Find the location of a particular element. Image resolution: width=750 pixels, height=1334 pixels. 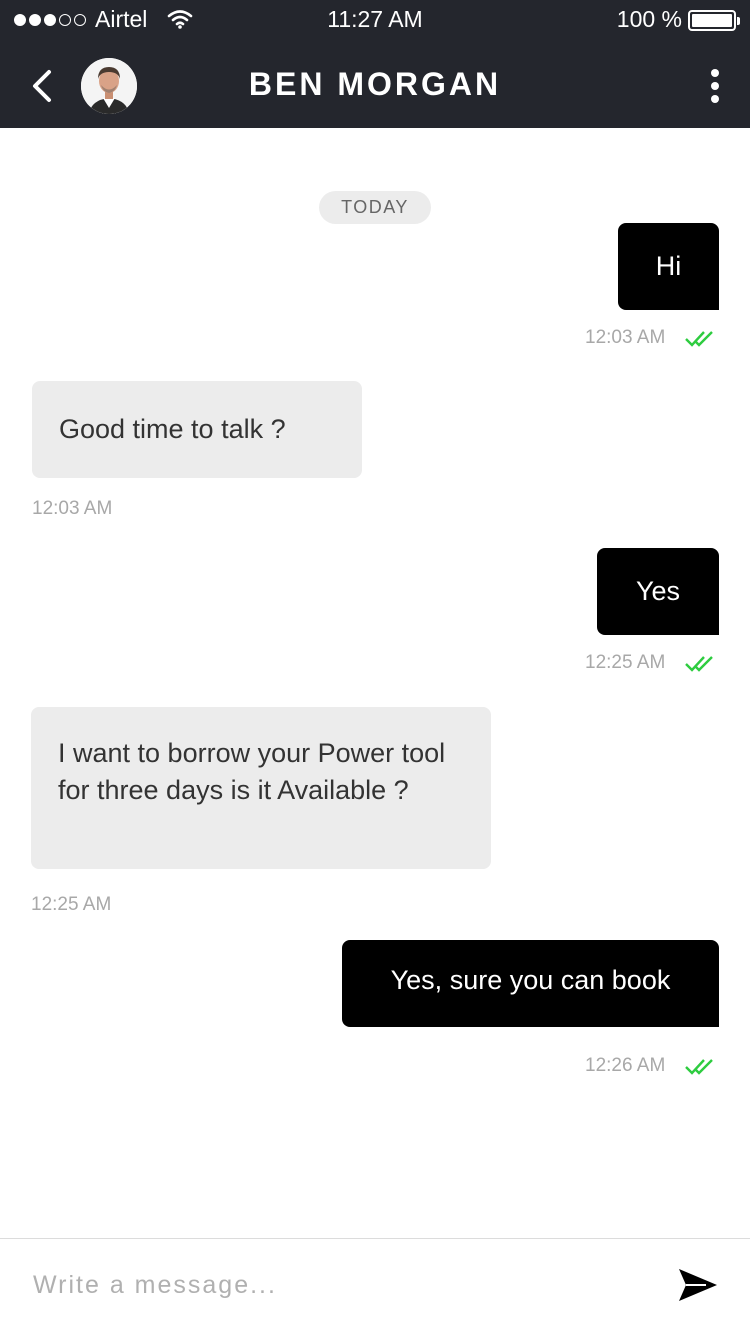

incoming-message: Good time to talk ? is located at coordinates (197, 429).